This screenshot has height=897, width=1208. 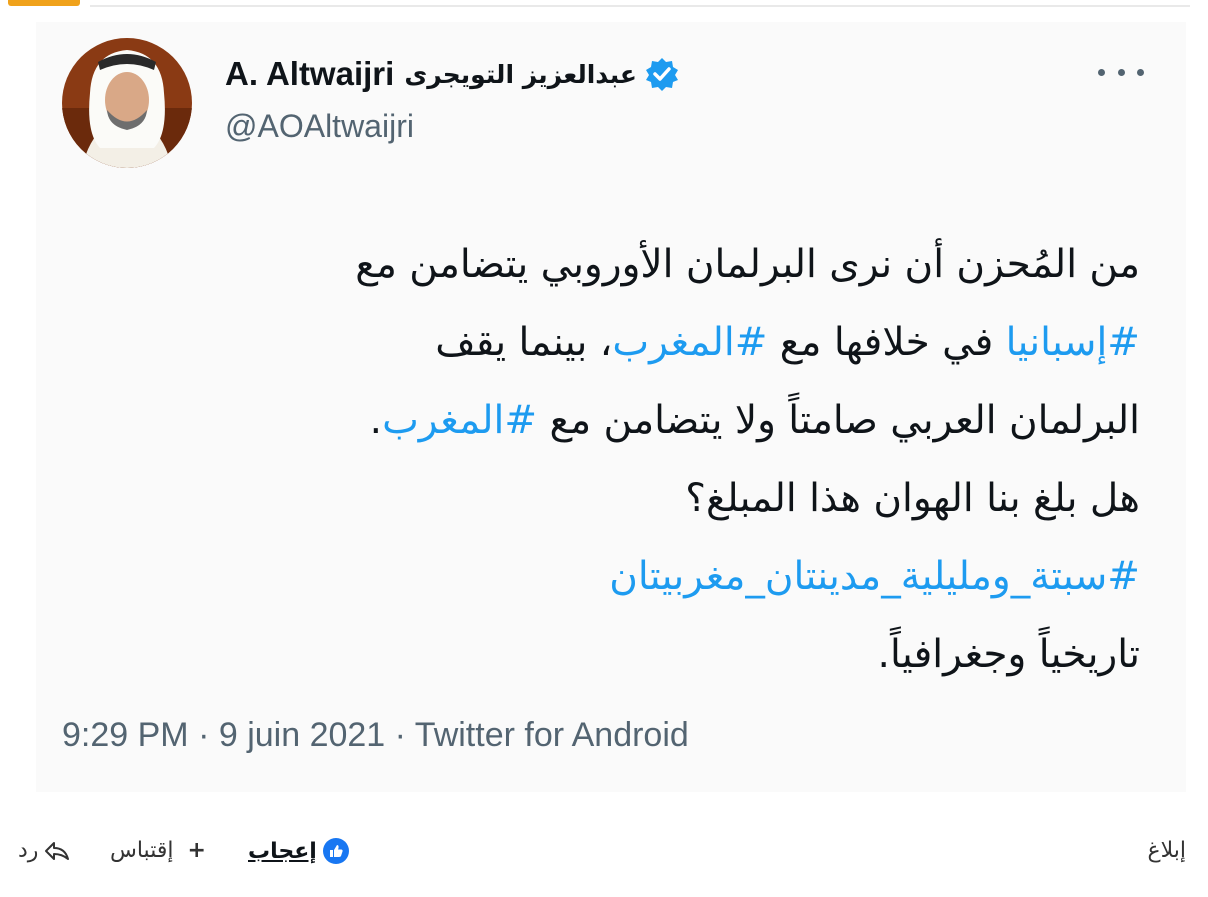 What do you see at coordinates (319, 126) in the screenshot?
I see `user-handle: @AOAltwaijri` at bounding box center [319, 126].